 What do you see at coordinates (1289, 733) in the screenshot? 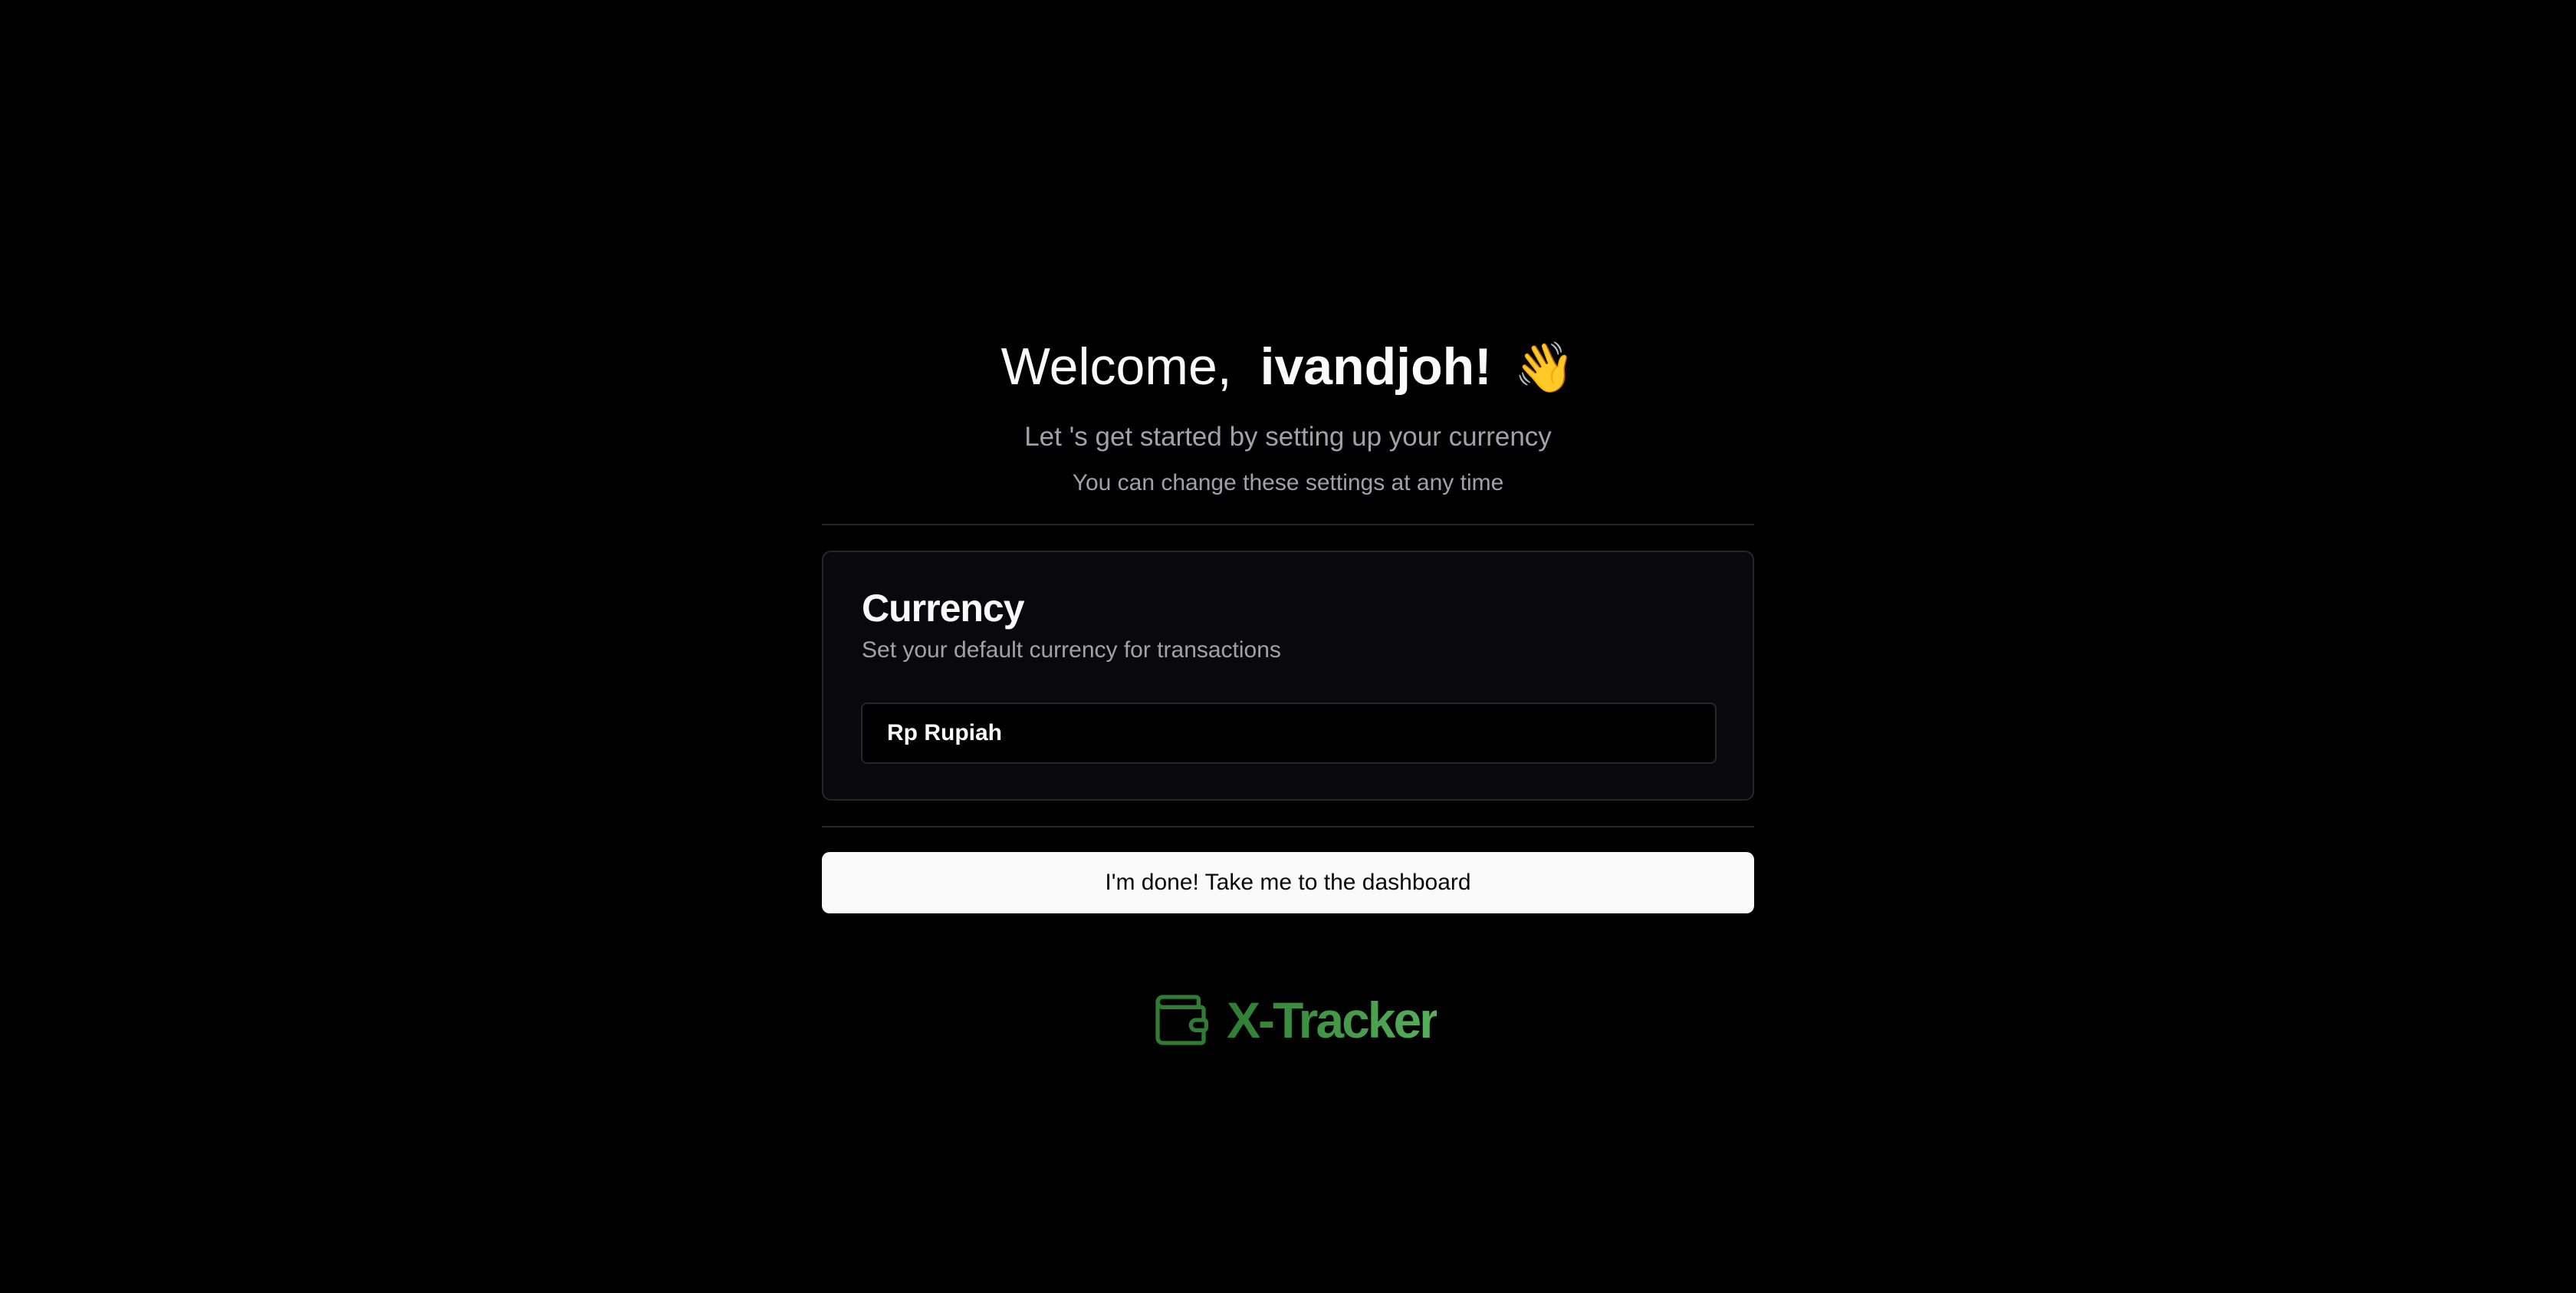
I see `currency-select: Rp Rupiah` at bounding box center [1289, 733].